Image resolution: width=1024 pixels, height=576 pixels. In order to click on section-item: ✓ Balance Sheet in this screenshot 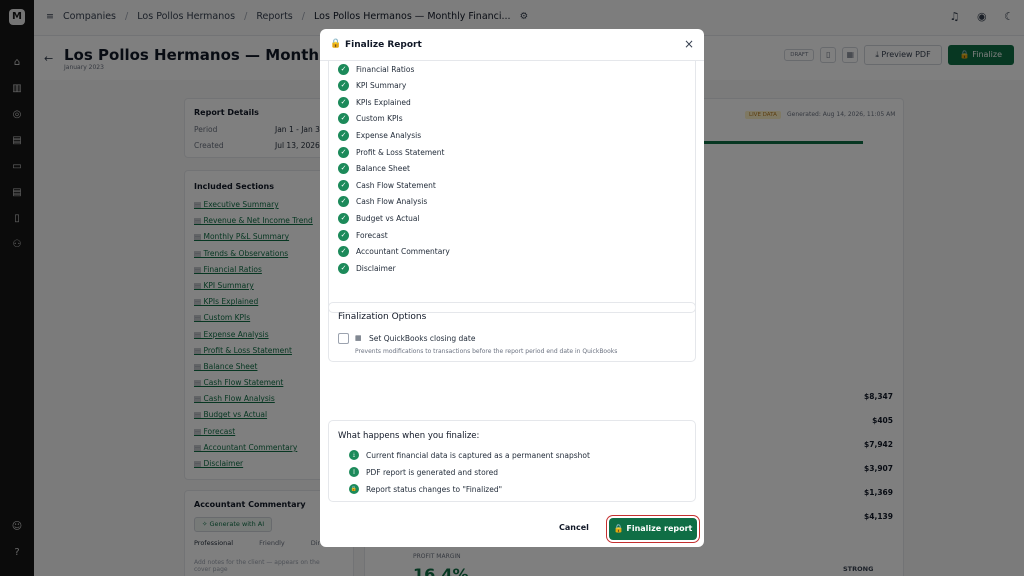, I will do `click(374, 169)`.